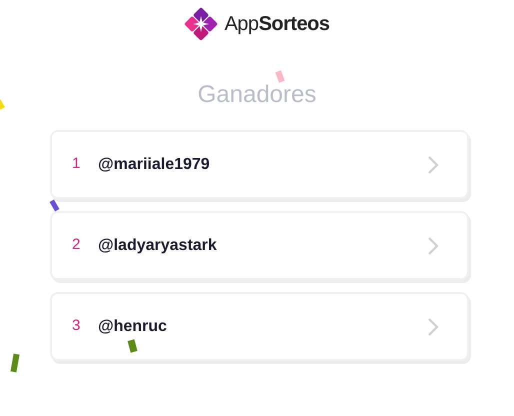 This screenshot has width=514, height=416. What do you see at coordinates (201, 24) in the screenshot?
I see `logo-icon` at bounding box center [201, 24].